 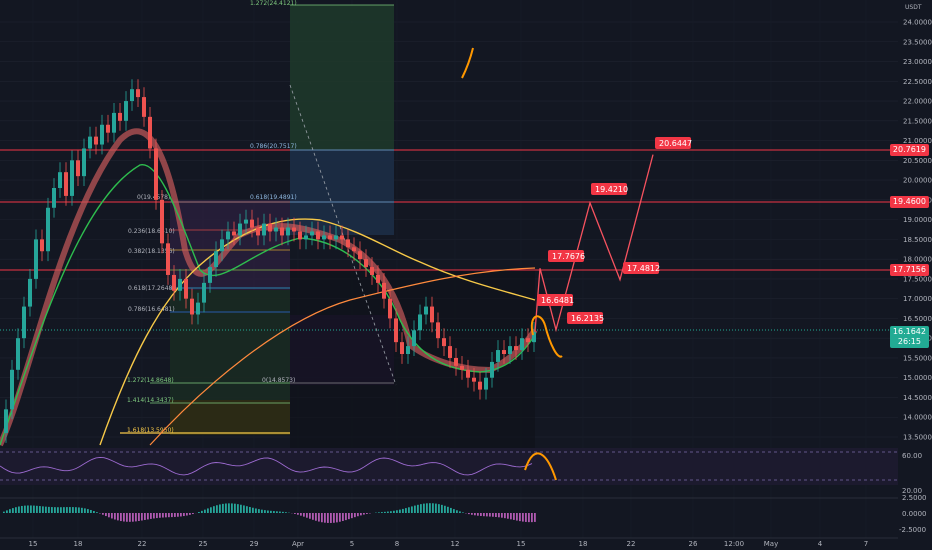 I want to click on macd-tick-zero: 0.0000, so click(x=914, y=514).